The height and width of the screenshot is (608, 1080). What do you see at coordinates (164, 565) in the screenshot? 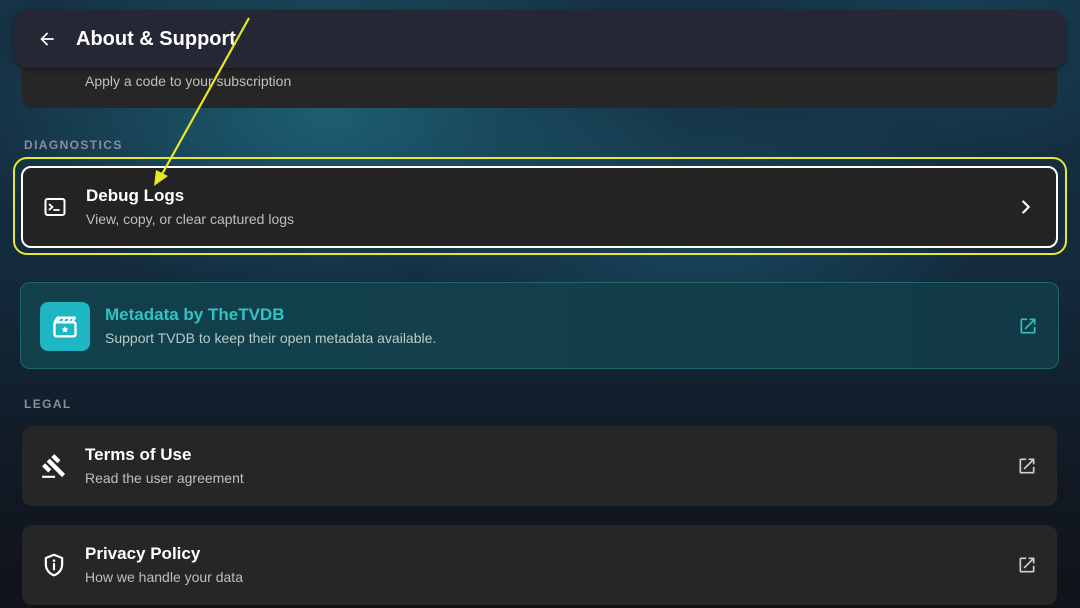
I see `privacy-text: Privacy Policy How we handle your data` at bounding box center [164, 565].